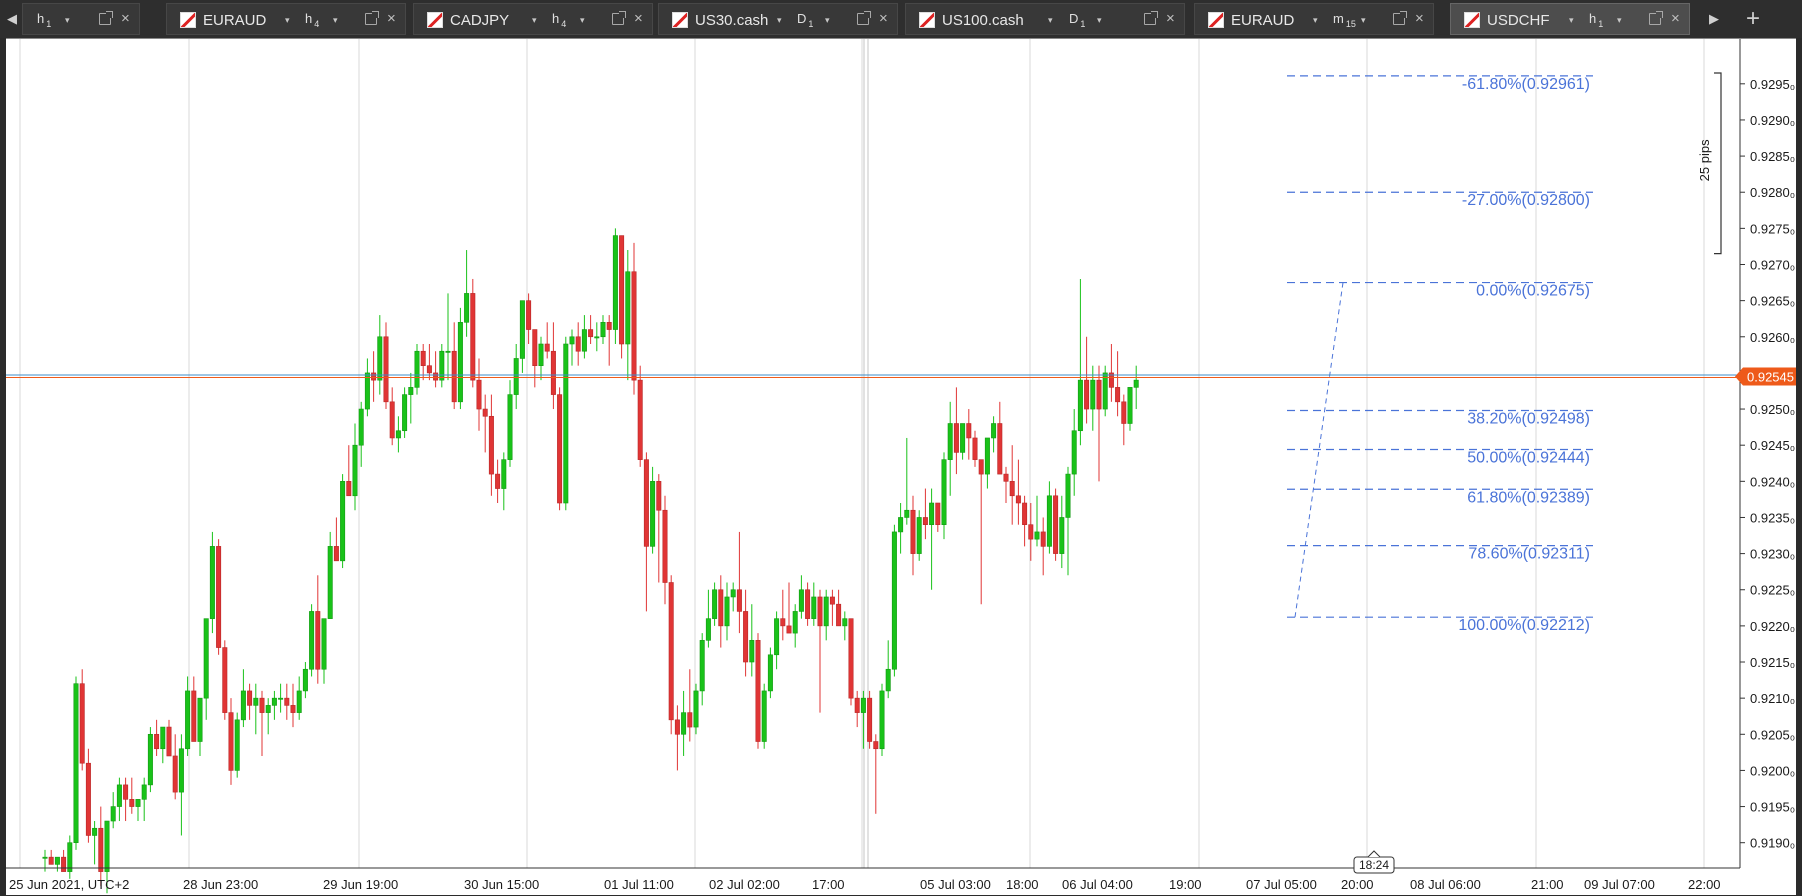 This screenshot has height=896, width=1802. Describe the element at coordinates (1518, 20) in the screenshot. I see `tab-symbol-label: USDCHF` at that location.